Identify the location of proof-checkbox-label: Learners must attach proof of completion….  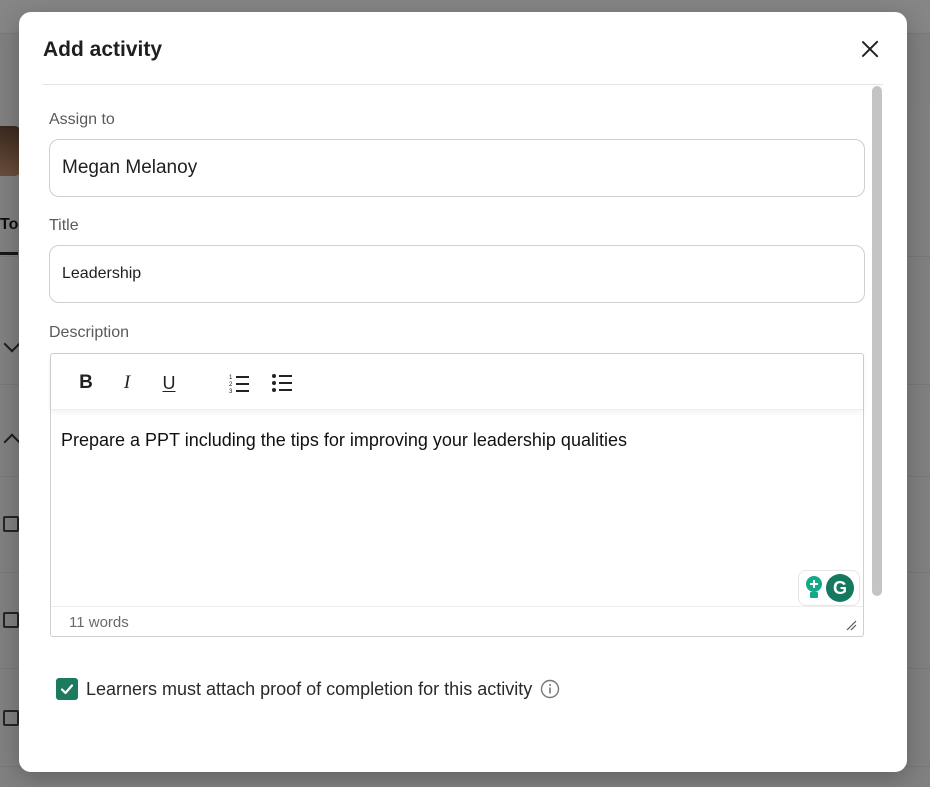
(309, 689).